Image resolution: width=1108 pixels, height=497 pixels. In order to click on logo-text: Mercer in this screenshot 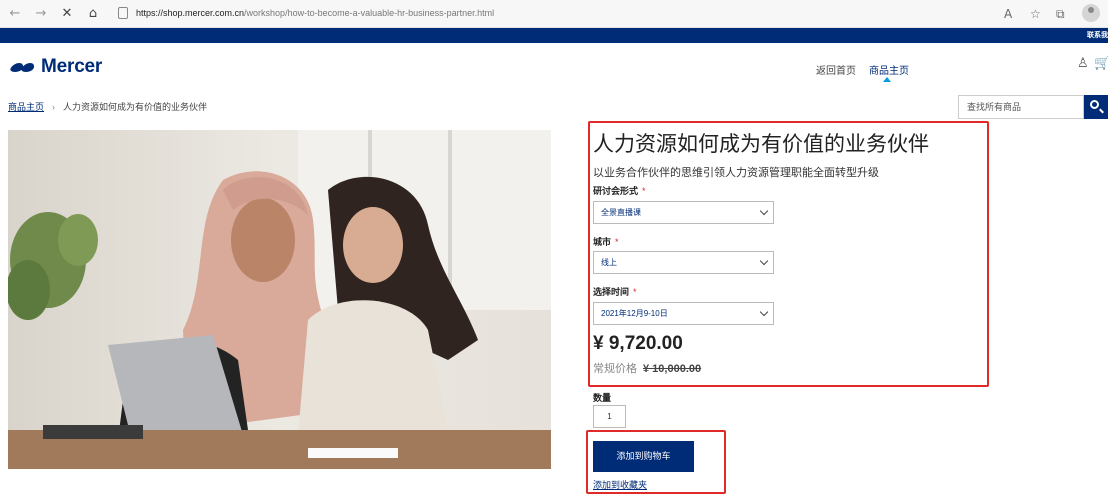, I will do `click(72, 66)`.